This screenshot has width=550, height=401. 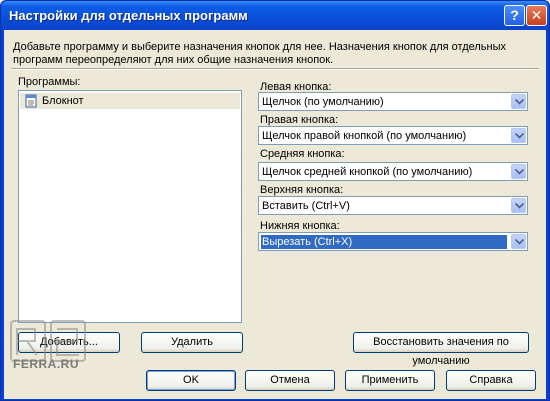 What do you see at coordinates (302, 190) in the screenshot?
I see `upper-button-label: Верхняя кнопка:` at bounding box center [302, 190].